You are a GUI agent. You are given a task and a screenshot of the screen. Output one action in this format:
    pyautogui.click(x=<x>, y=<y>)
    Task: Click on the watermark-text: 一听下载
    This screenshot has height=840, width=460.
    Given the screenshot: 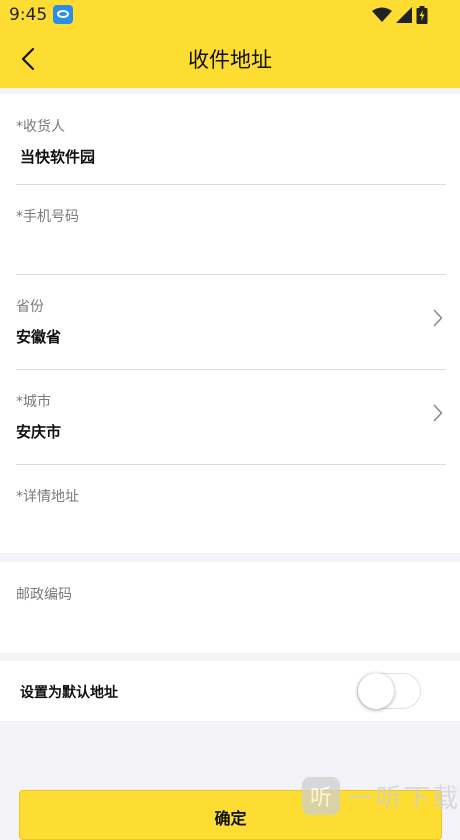 What is the action you would take?
    pyautogui.click(x=404, y=798)
    